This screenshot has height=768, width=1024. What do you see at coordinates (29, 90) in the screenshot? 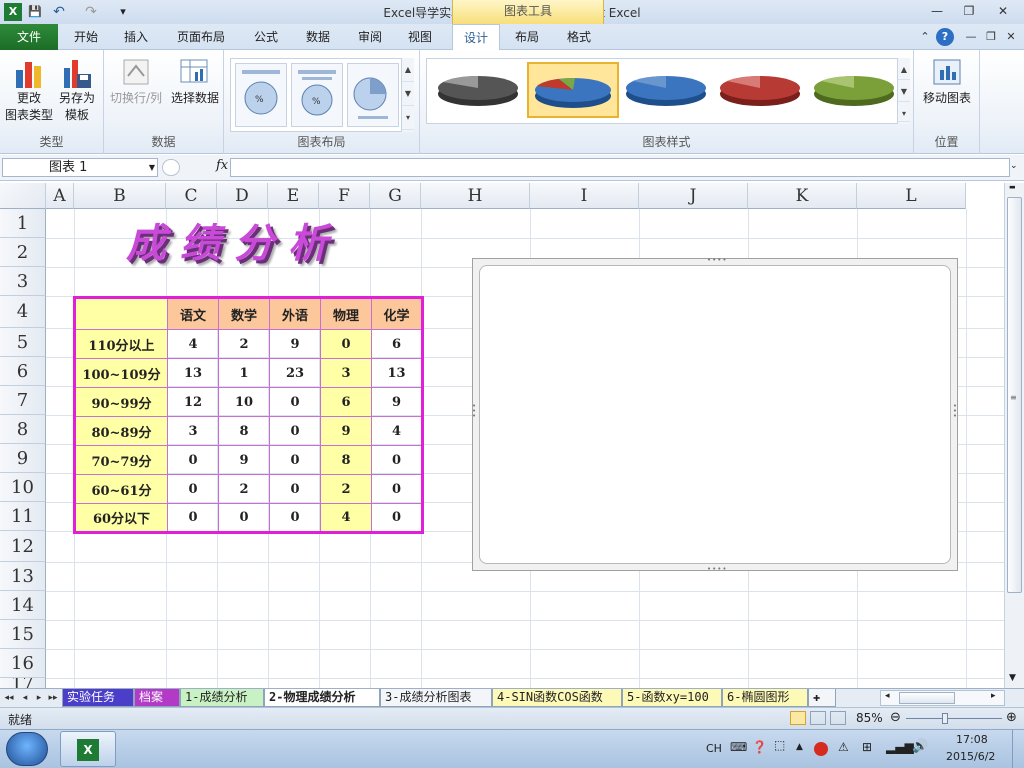
I see `change-chart-type-button: 更改 图表类型` at bounding box center [29, 90].